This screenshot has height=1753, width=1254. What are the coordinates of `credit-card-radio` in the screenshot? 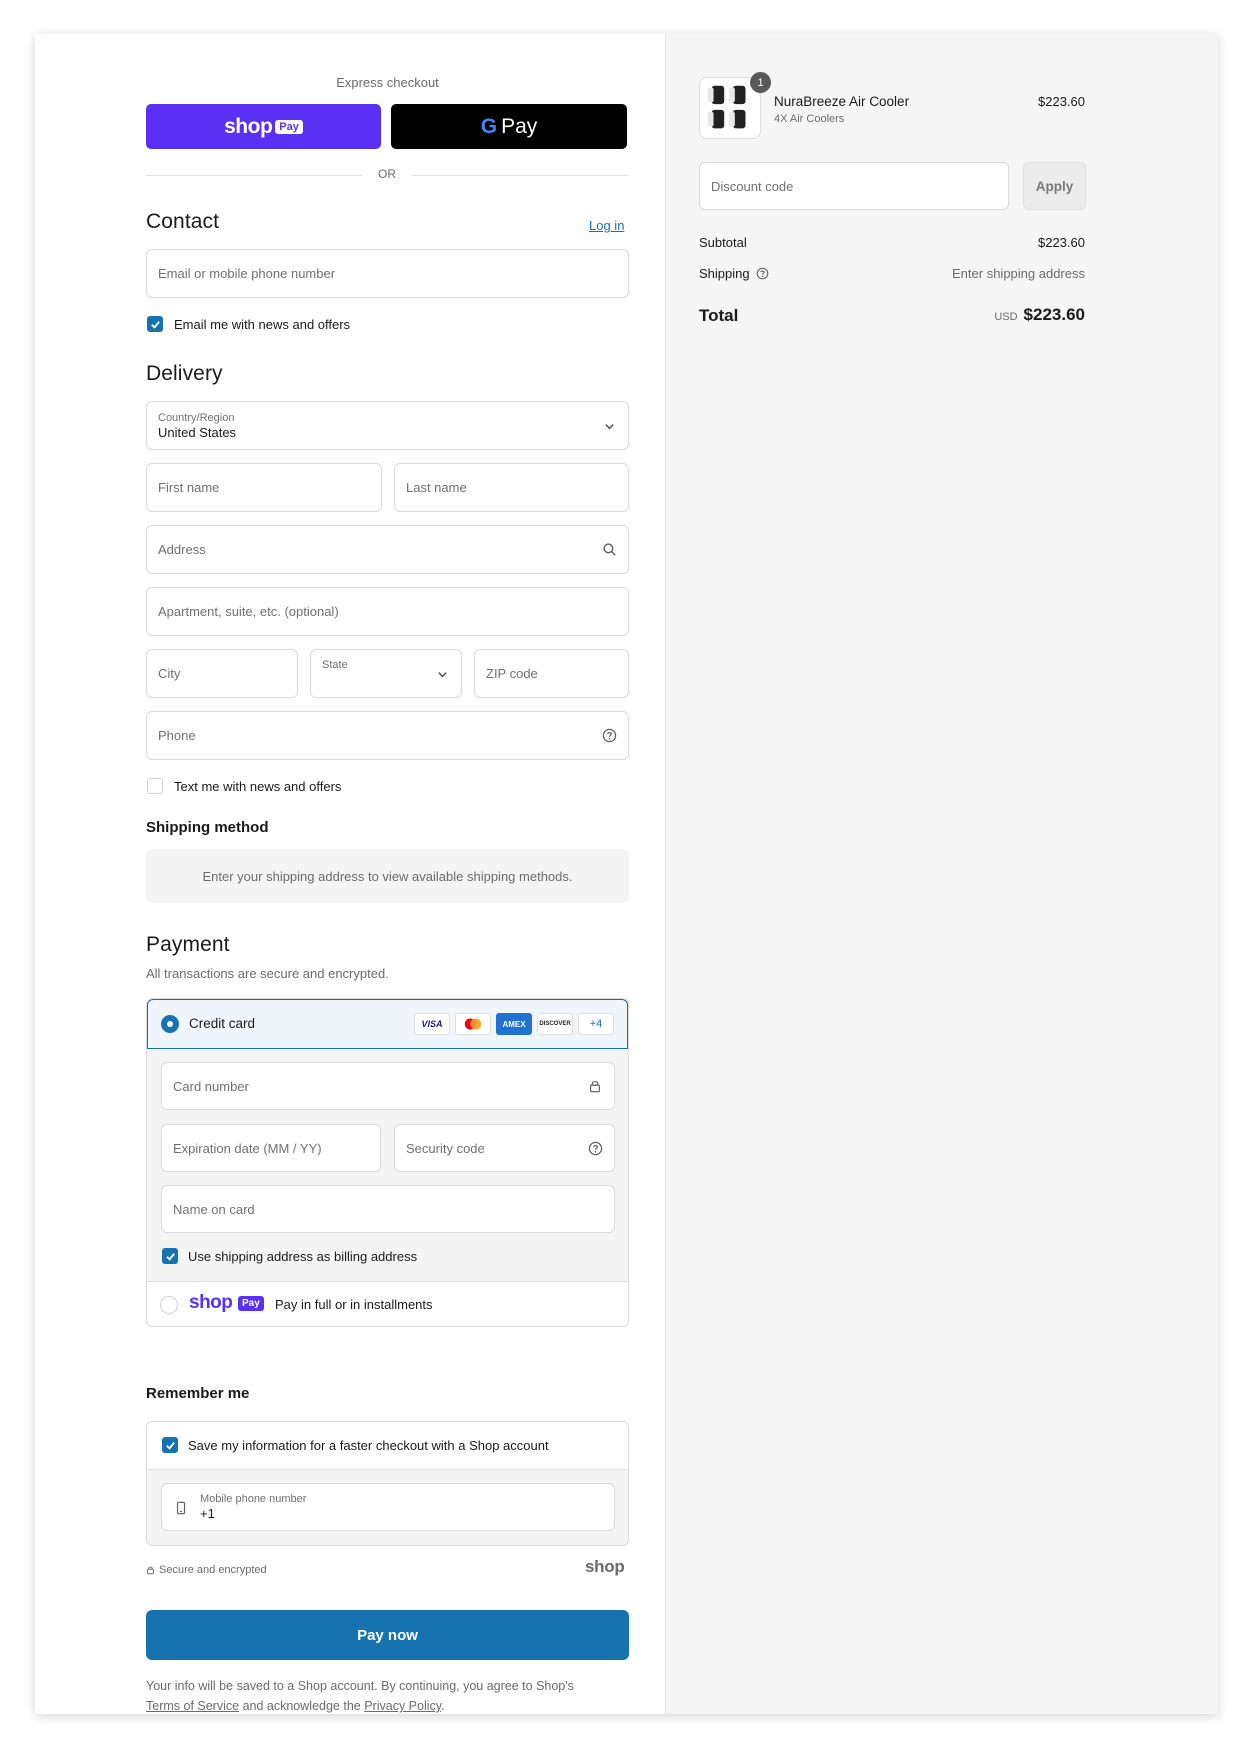 It's located at (170, 1024).